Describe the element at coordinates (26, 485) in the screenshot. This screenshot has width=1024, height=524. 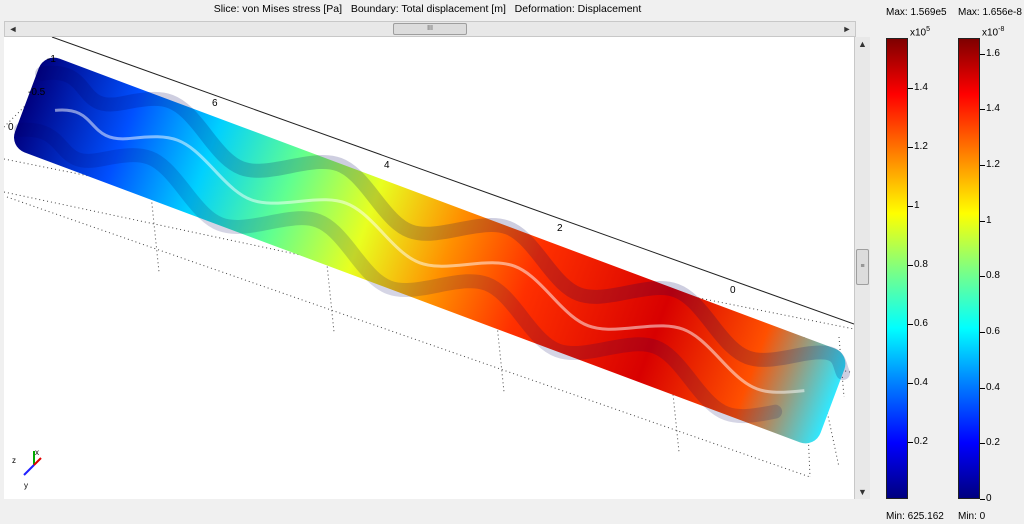
I see `triad-y-label: y` at that location.